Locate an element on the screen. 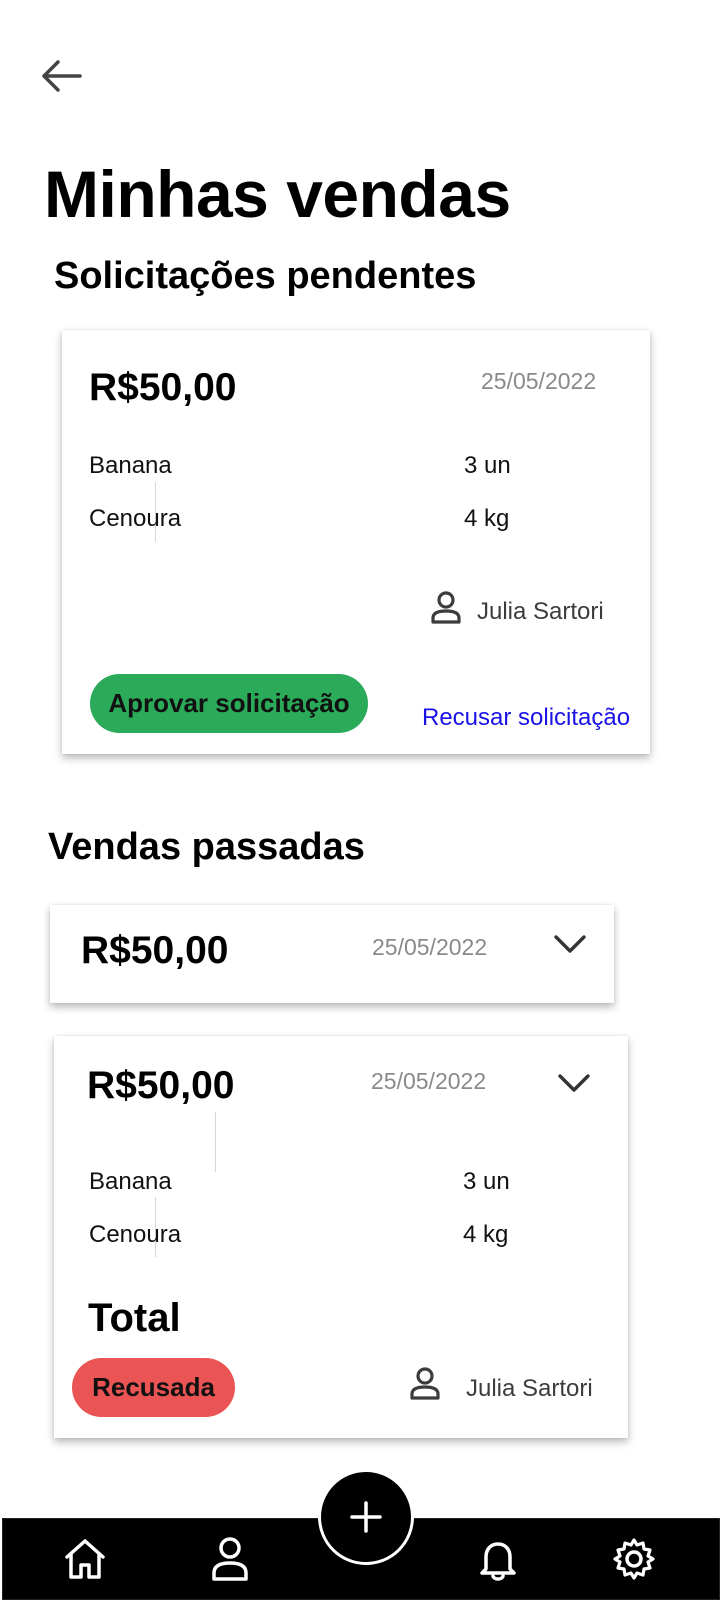 The height and width of the screenshot is (1600, 720). home-icon is located at coordinates (85, 1559).